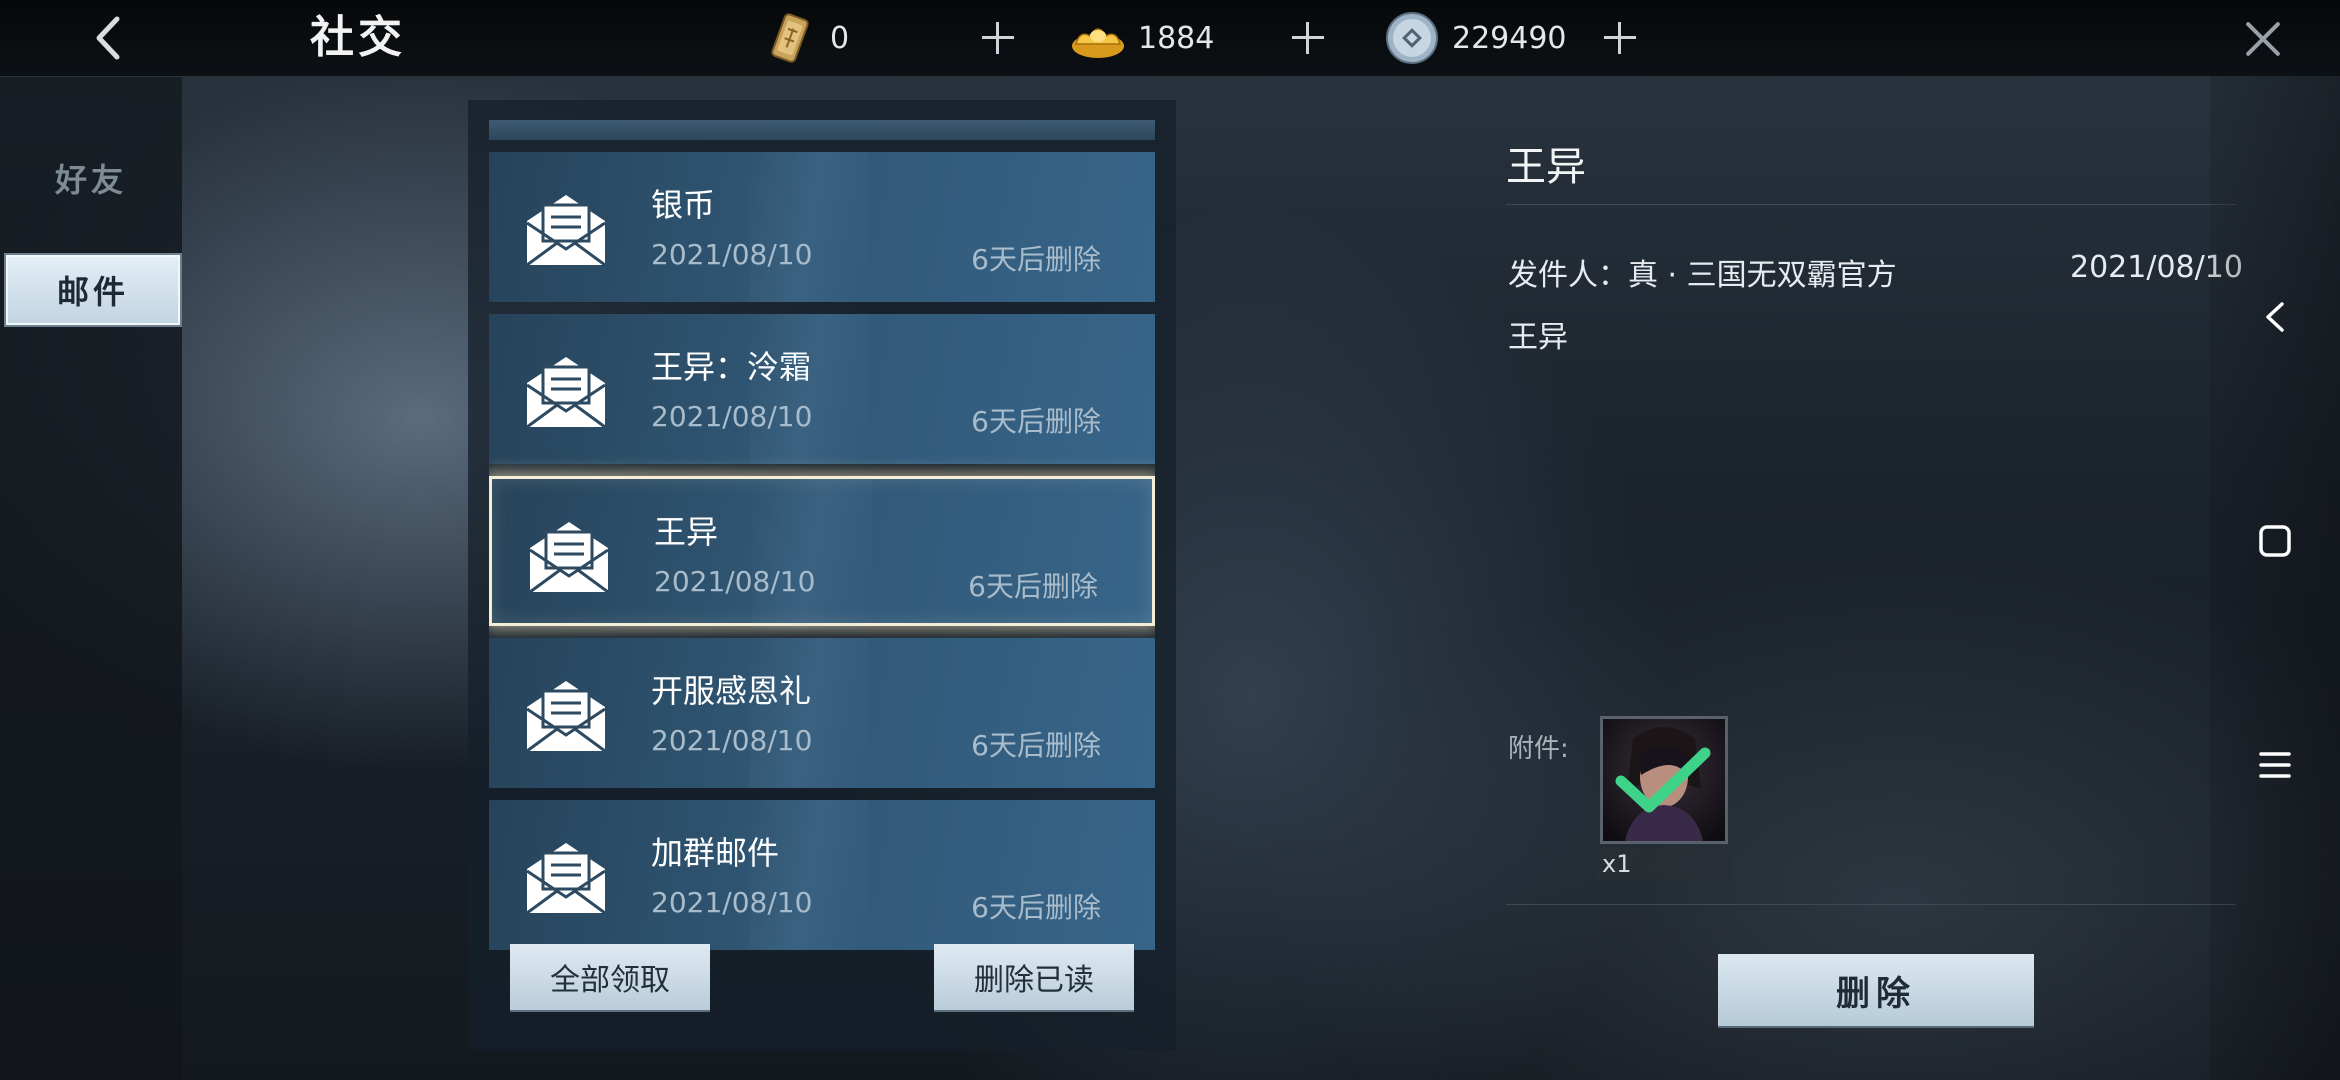 The width and height of the screenshot is (2340, 1080). Describe the element at coordinates (686, 532) in the screenshot. I see `mail-title: 王异` at that location.